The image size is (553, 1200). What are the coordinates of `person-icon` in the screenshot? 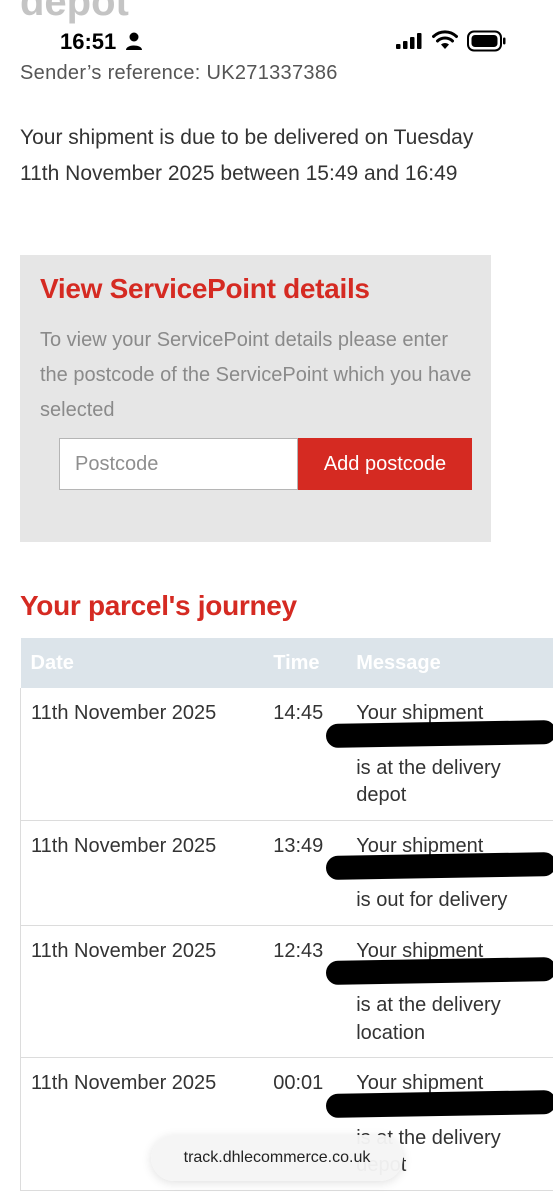 It's located at (134, 41).